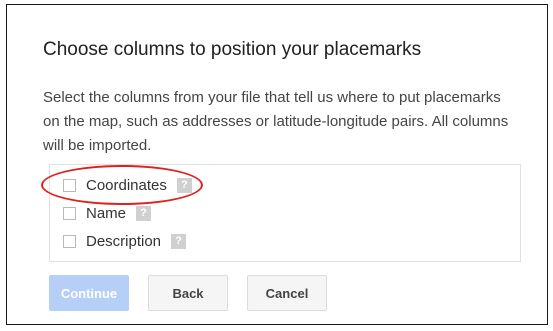 This screenshot has height=331, width=553. I want to click on cancel-button: Cancel, so click(287, 293).